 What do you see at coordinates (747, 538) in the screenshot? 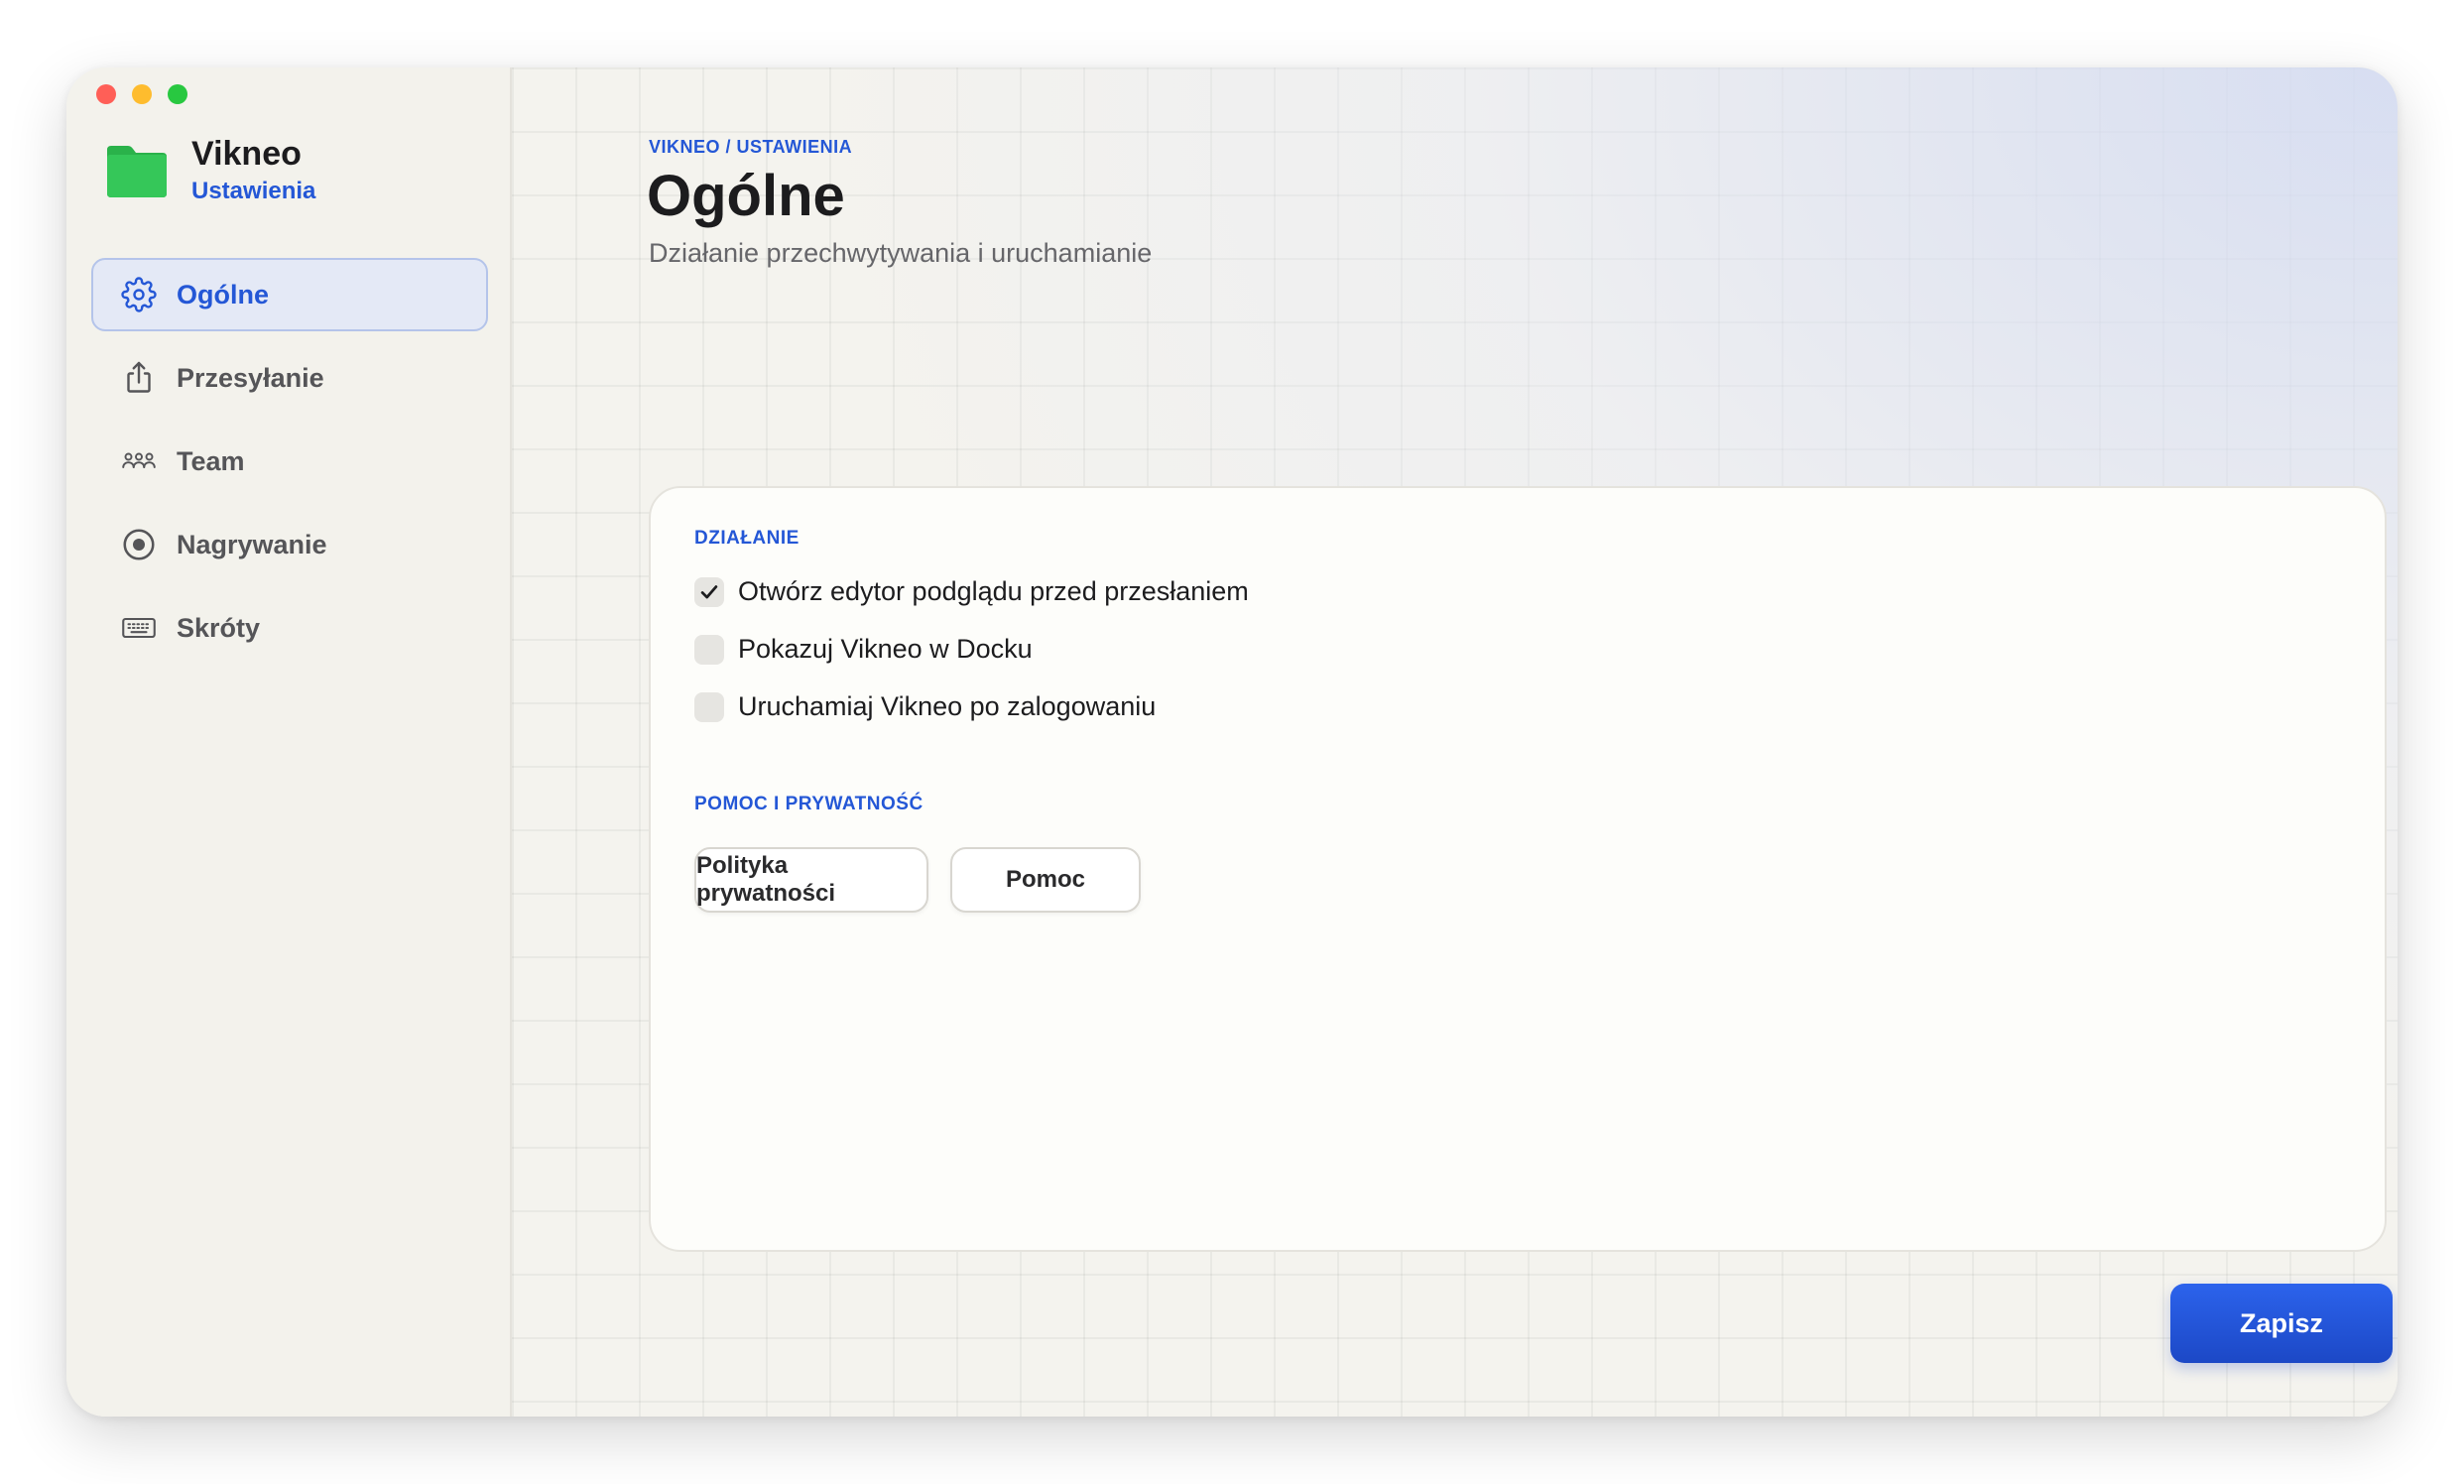
I see `section-label-action: DZIAŁANIE` at bounding box center [747, 538].